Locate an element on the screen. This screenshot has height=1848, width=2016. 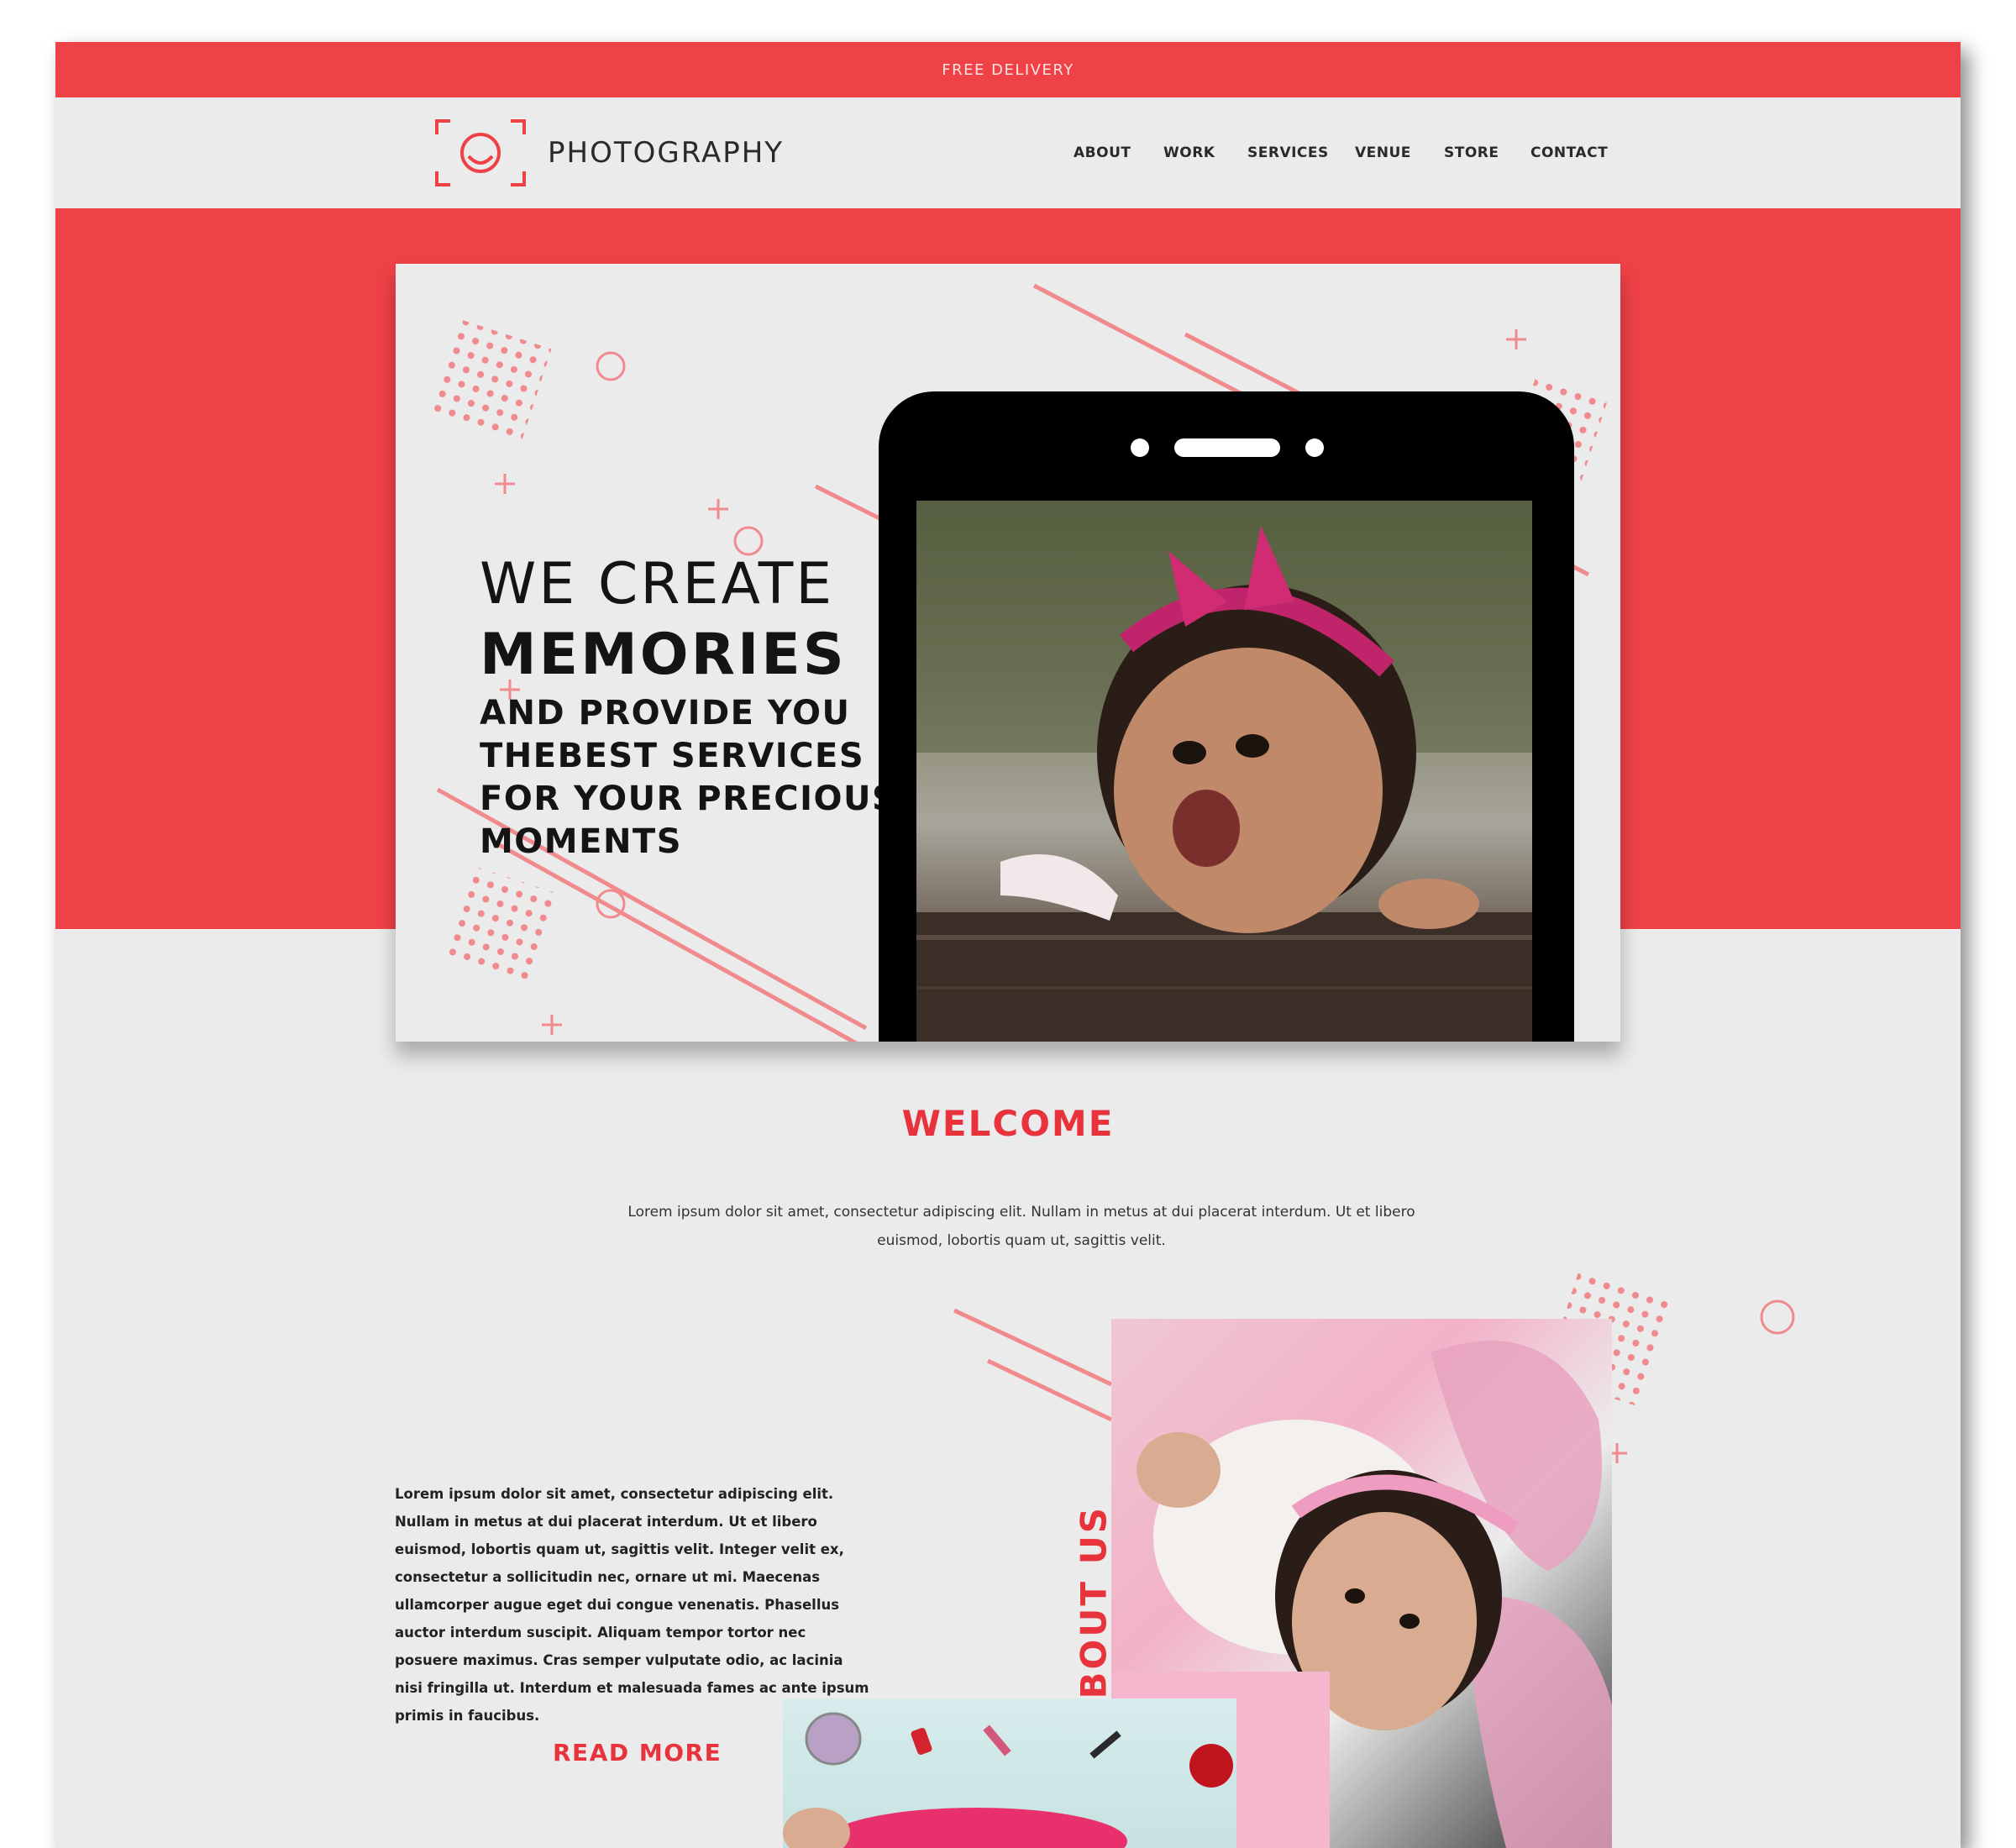
about-us-heading: ABOUT US is located at coordinates (1094, 1617).